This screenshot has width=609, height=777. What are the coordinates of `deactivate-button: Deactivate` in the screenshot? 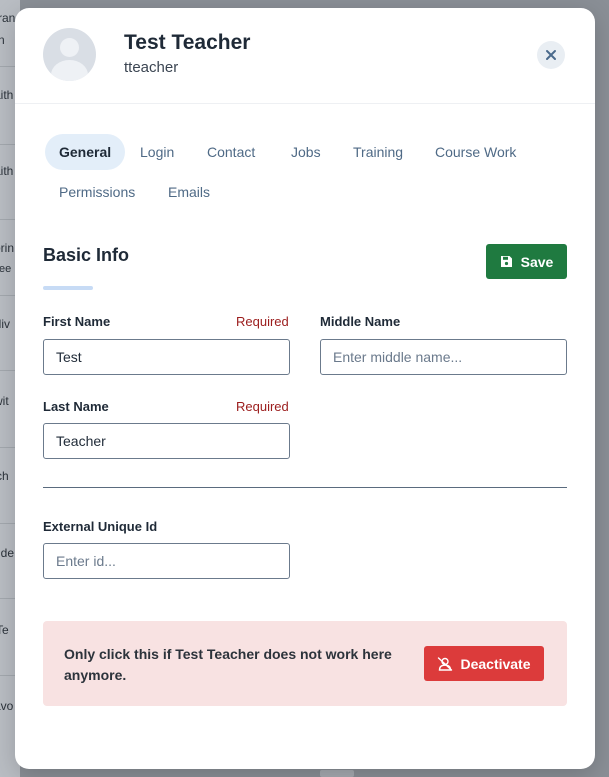 It's located at (484, 663).